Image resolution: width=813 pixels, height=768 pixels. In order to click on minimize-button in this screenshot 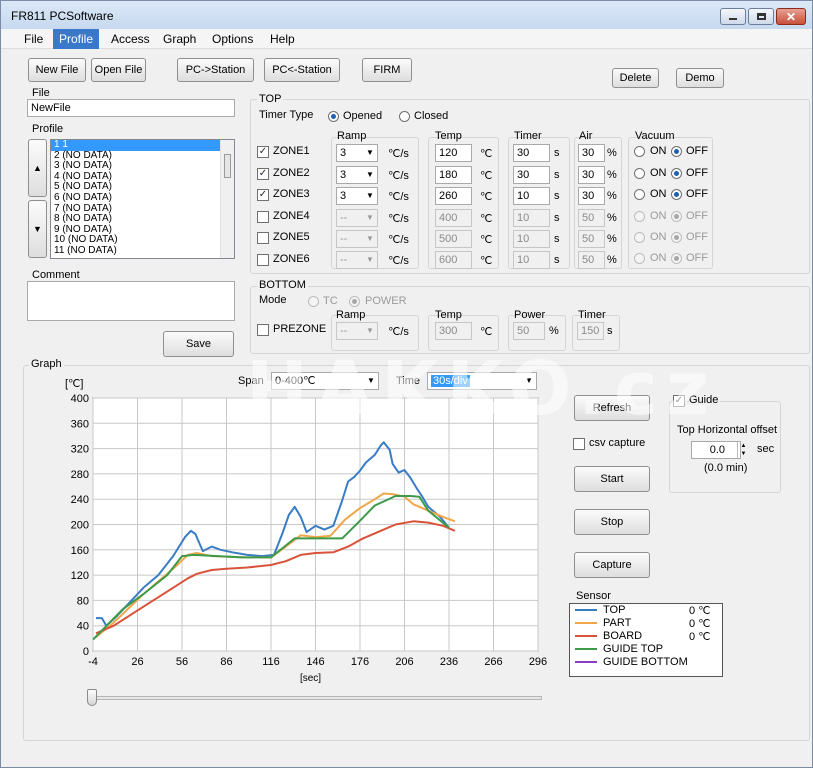, I will do `click(733, 16)`.